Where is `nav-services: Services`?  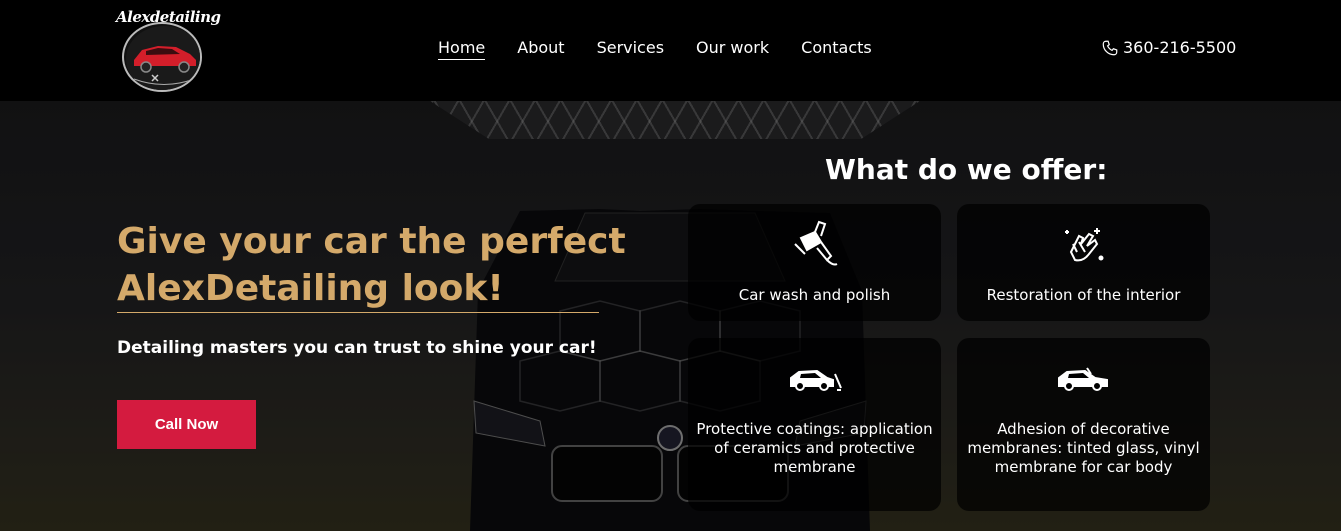 nav-services: Services is located at coordinates (630, 49).